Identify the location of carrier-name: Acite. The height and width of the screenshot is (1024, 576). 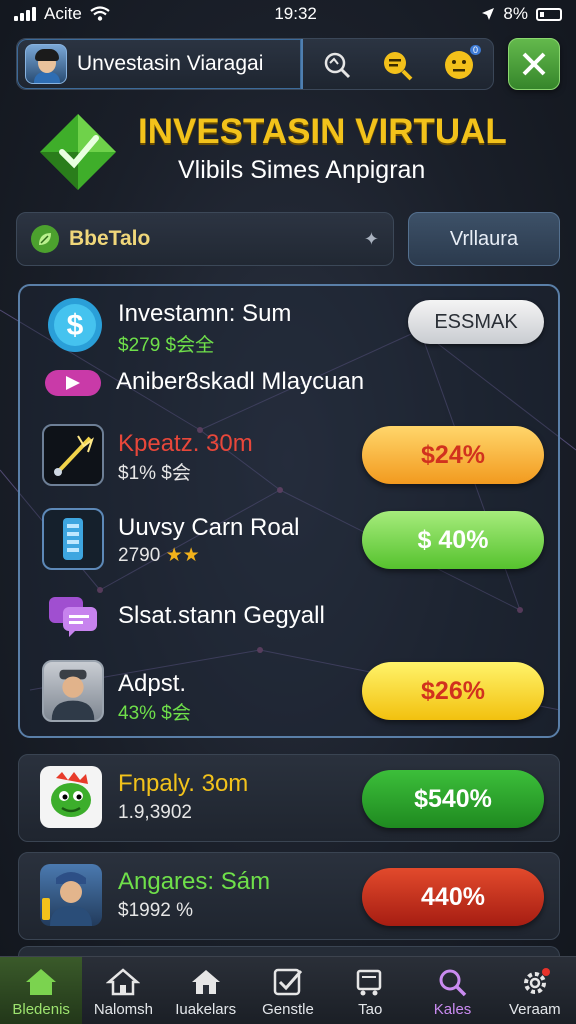
(63, 13).